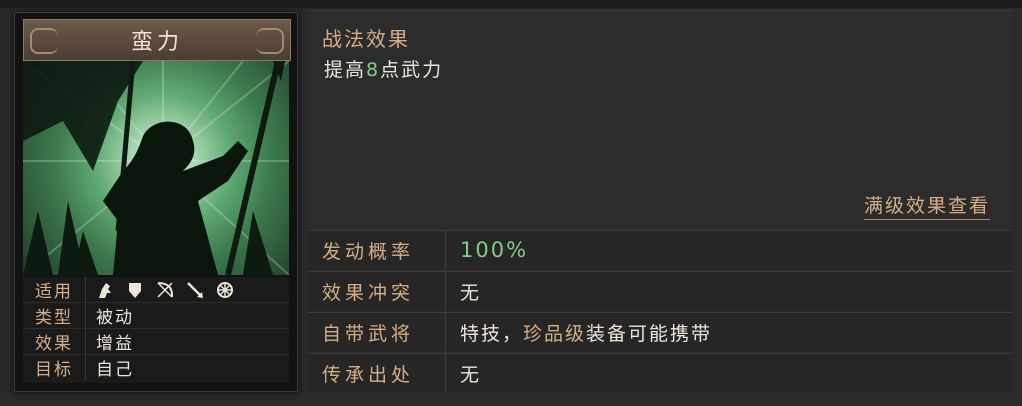  Describe the element at coordinates (377, 332) in the screenshot. I see `info-label: 自带武将` at that location.